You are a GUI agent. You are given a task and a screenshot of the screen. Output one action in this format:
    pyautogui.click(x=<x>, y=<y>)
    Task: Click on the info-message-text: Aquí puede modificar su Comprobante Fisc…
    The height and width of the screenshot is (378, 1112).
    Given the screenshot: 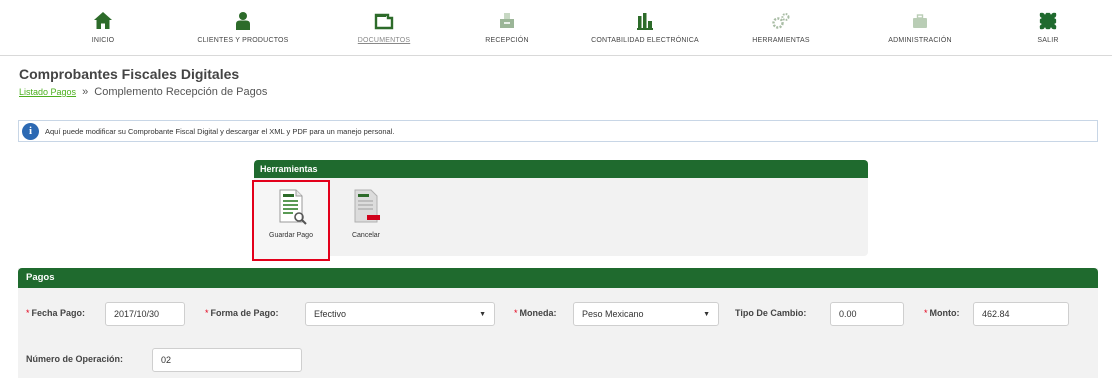 What is the action you would take?
    pyautogui.click(x=220, y=131)
    